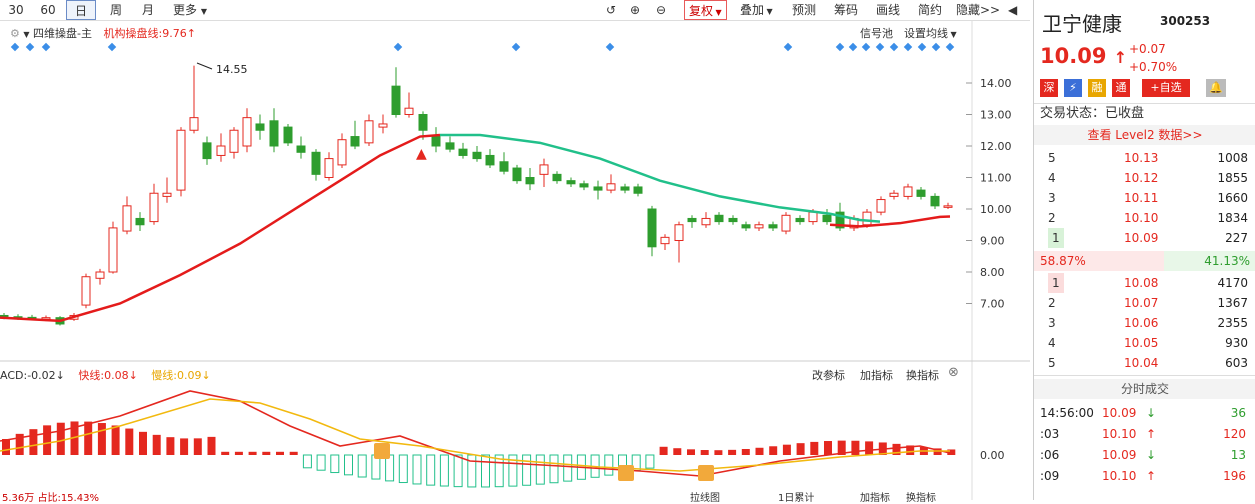  Describe the element at coordinates (1119, 476) in the screenshot. I see `tick-price: 10.10` at that location.